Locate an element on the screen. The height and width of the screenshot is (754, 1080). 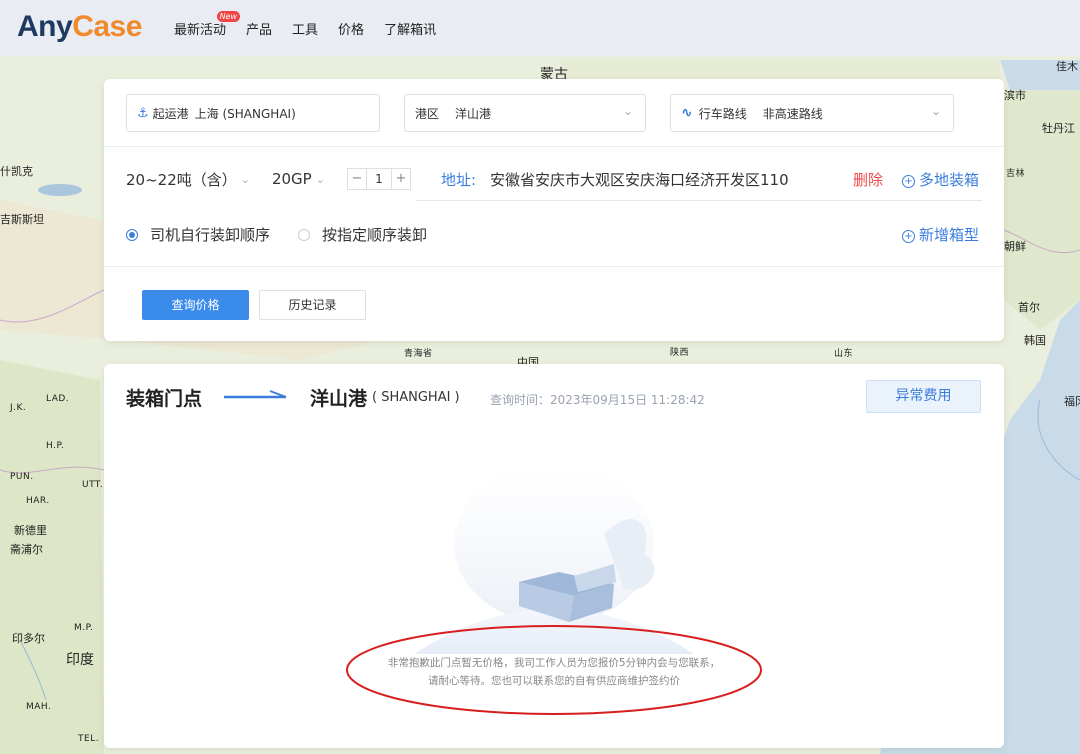
radio-unchecked-icon is located at coordinates (304, 234).